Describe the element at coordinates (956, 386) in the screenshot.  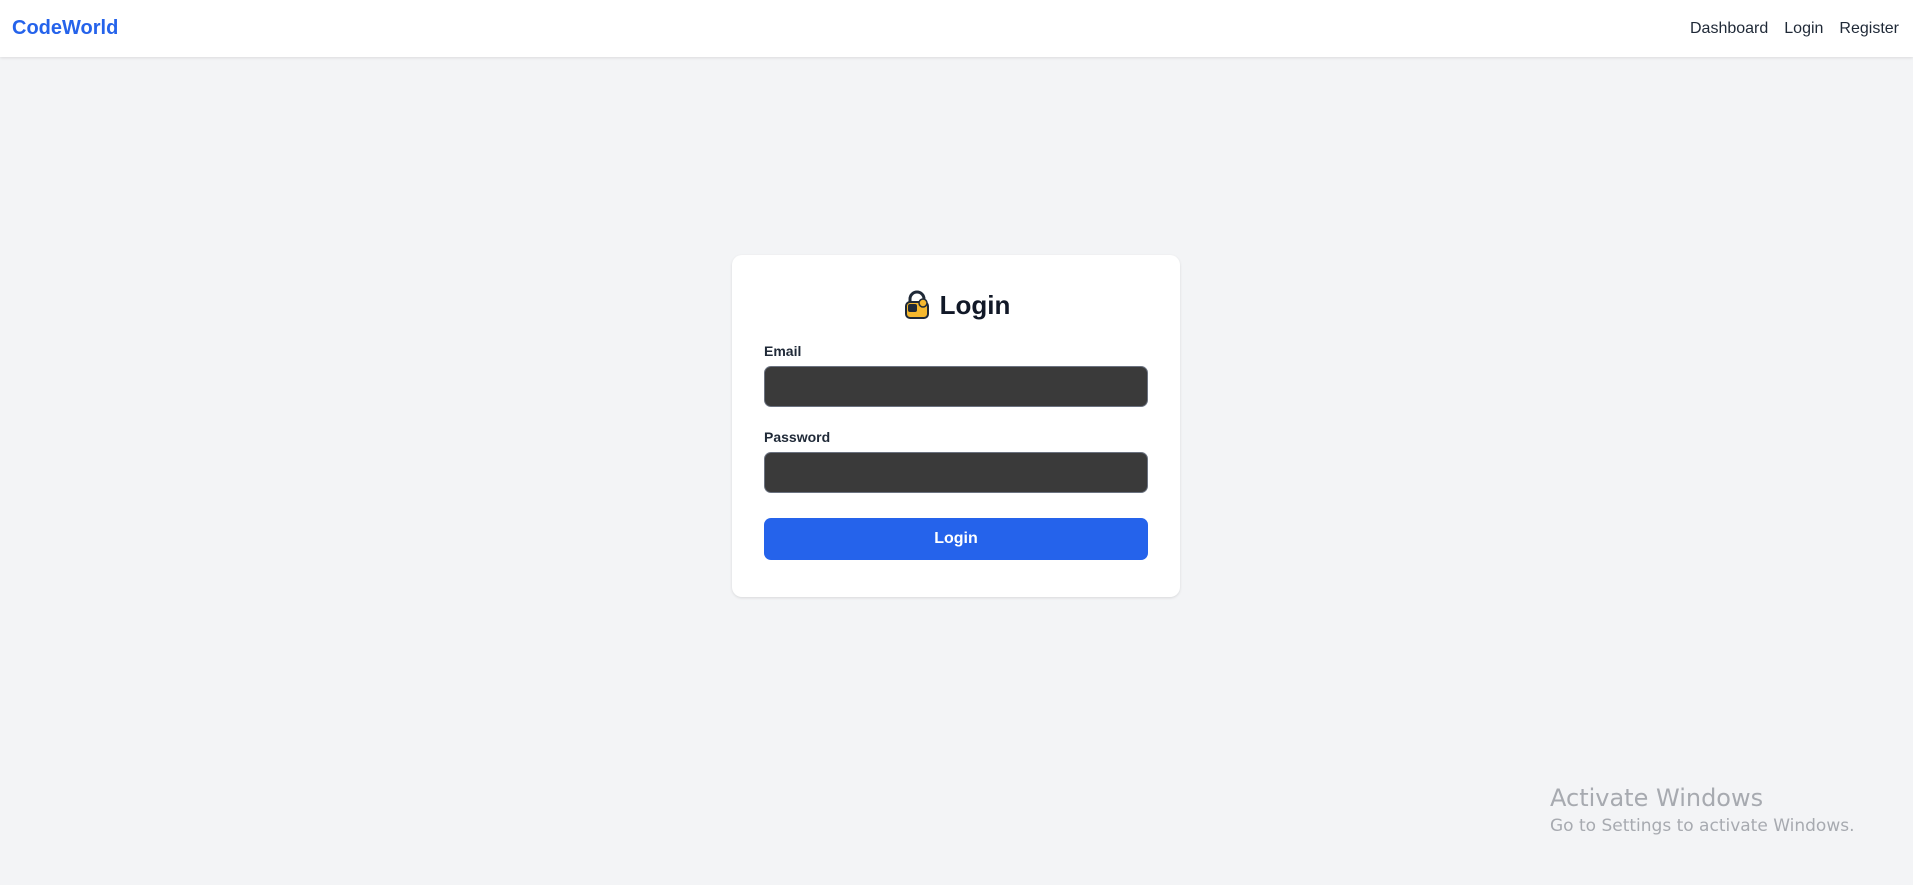
I see `email-field` at that location.